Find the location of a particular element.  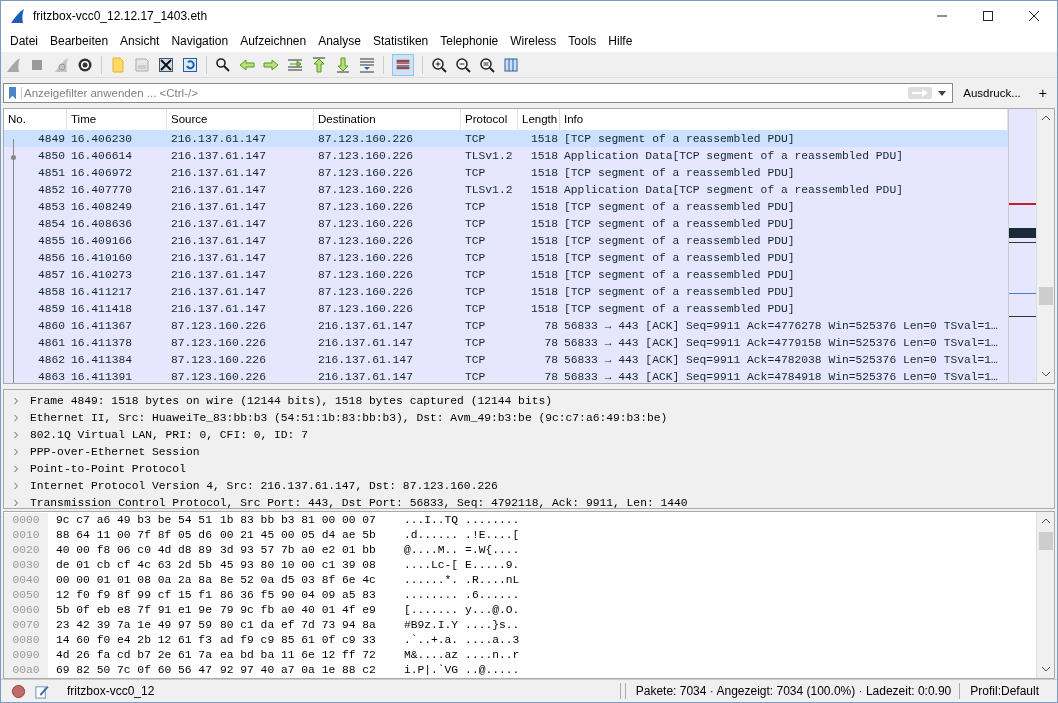

byte-offset: 00a0 is located at coordinates (26, 670).